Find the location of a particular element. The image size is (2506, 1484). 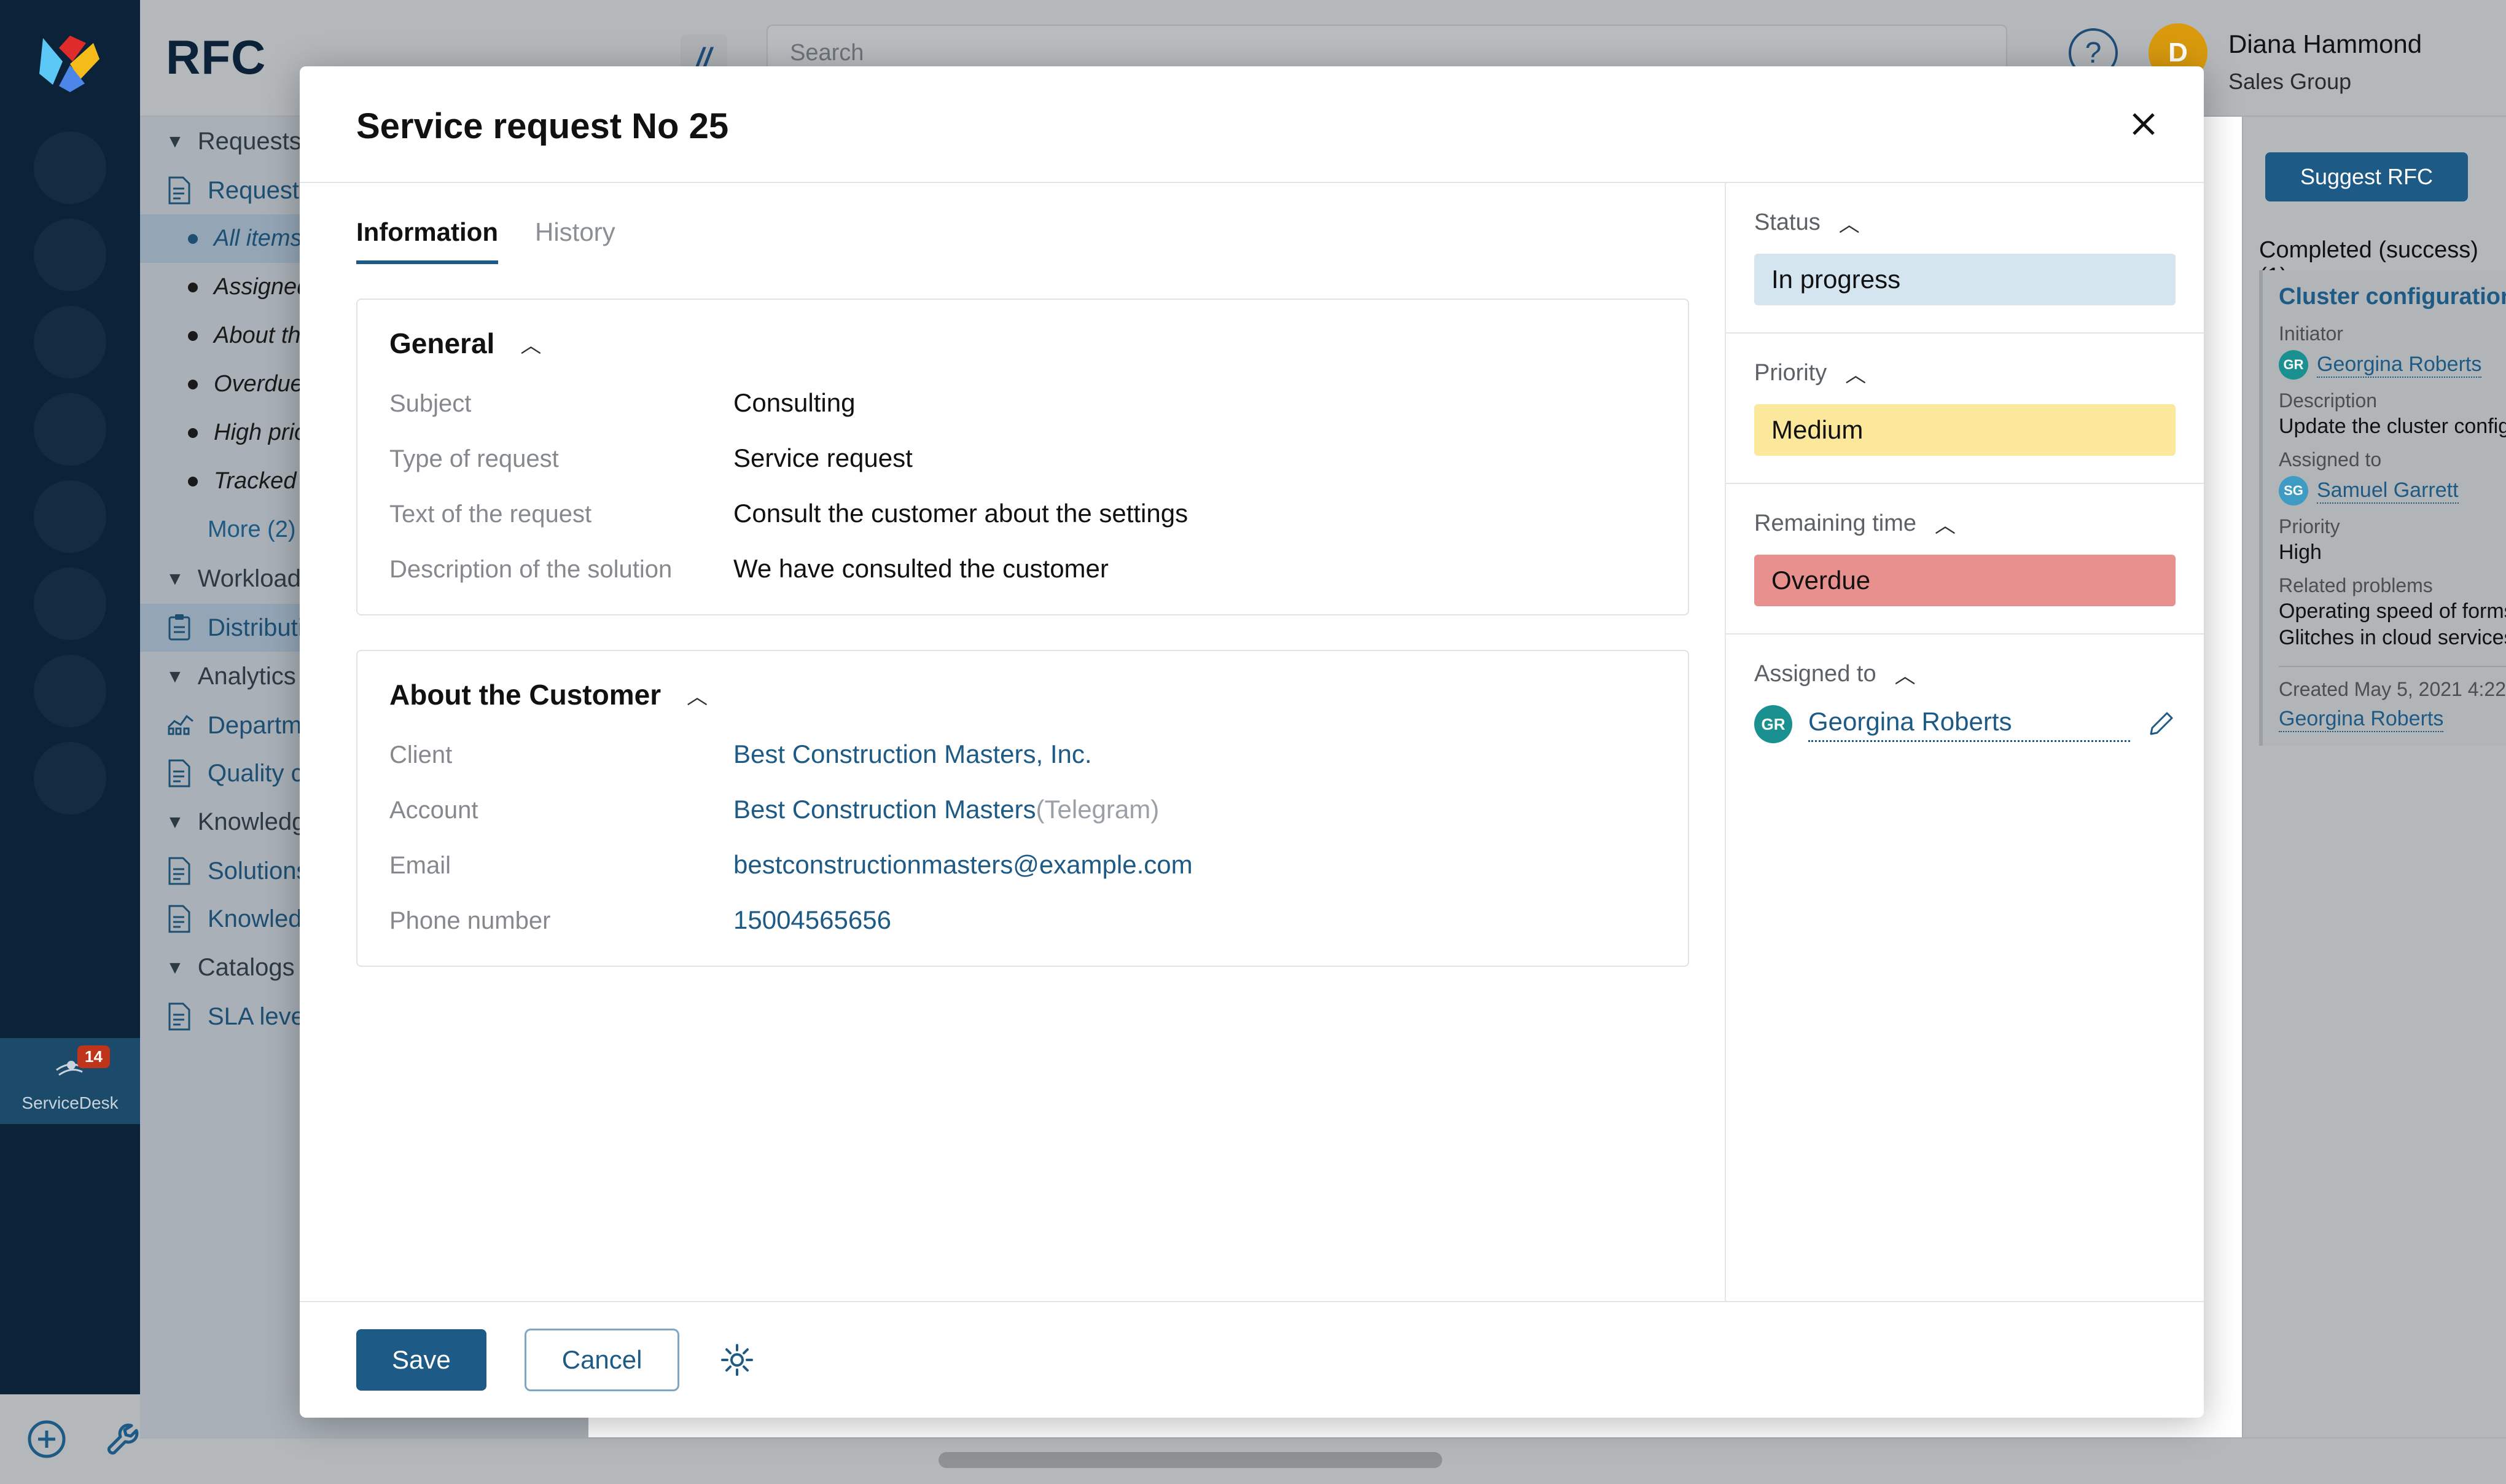

field-label: Account is located at coordinates (434, 810).